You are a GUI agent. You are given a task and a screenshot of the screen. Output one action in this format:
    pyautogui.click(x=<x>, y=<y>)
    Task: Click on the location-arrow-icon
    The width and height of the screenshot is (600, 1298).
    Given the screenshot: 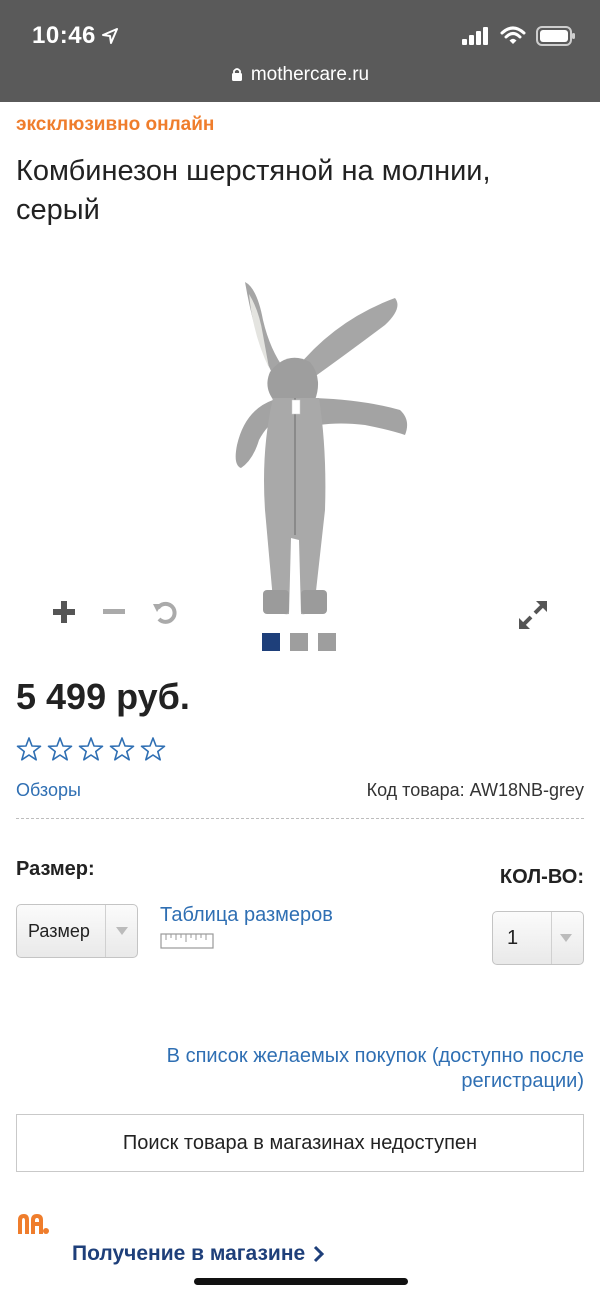 What is the action you would take?
    pyautogui.click(x=110, y=36)
    